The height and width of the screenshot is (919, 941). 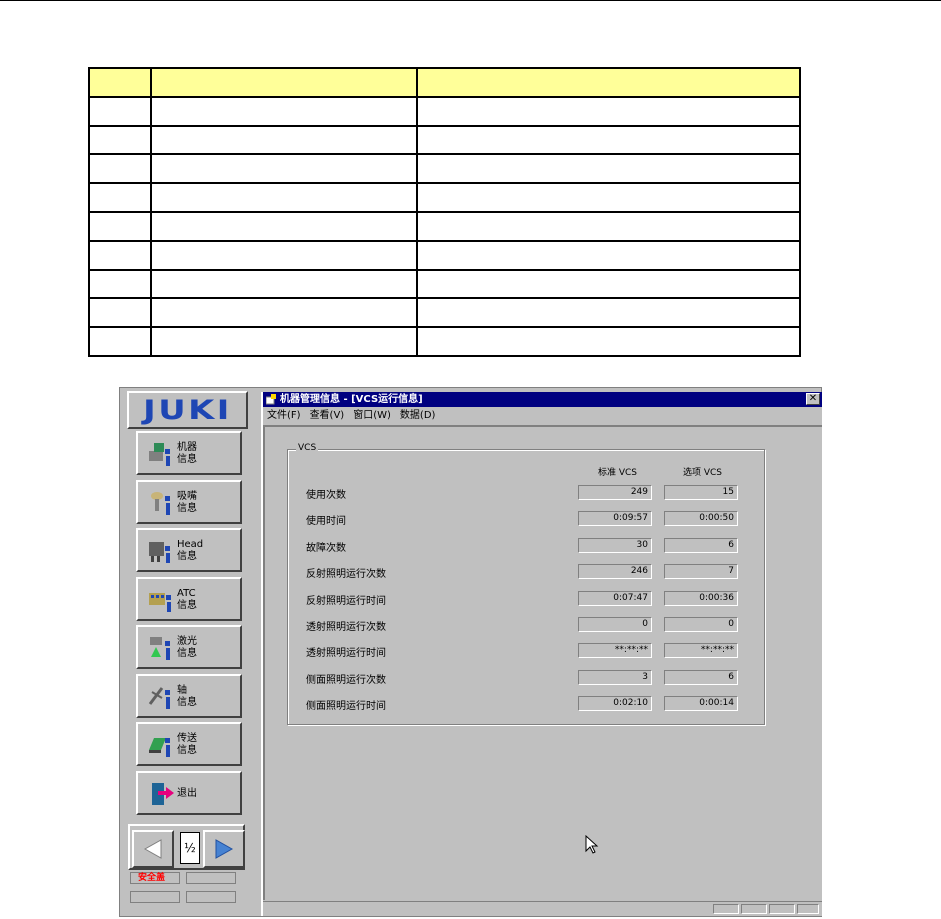 What do you see at coordinates (444, 82) in the screenshot?
I see `table-header-row` at bounding box center [444, 82].